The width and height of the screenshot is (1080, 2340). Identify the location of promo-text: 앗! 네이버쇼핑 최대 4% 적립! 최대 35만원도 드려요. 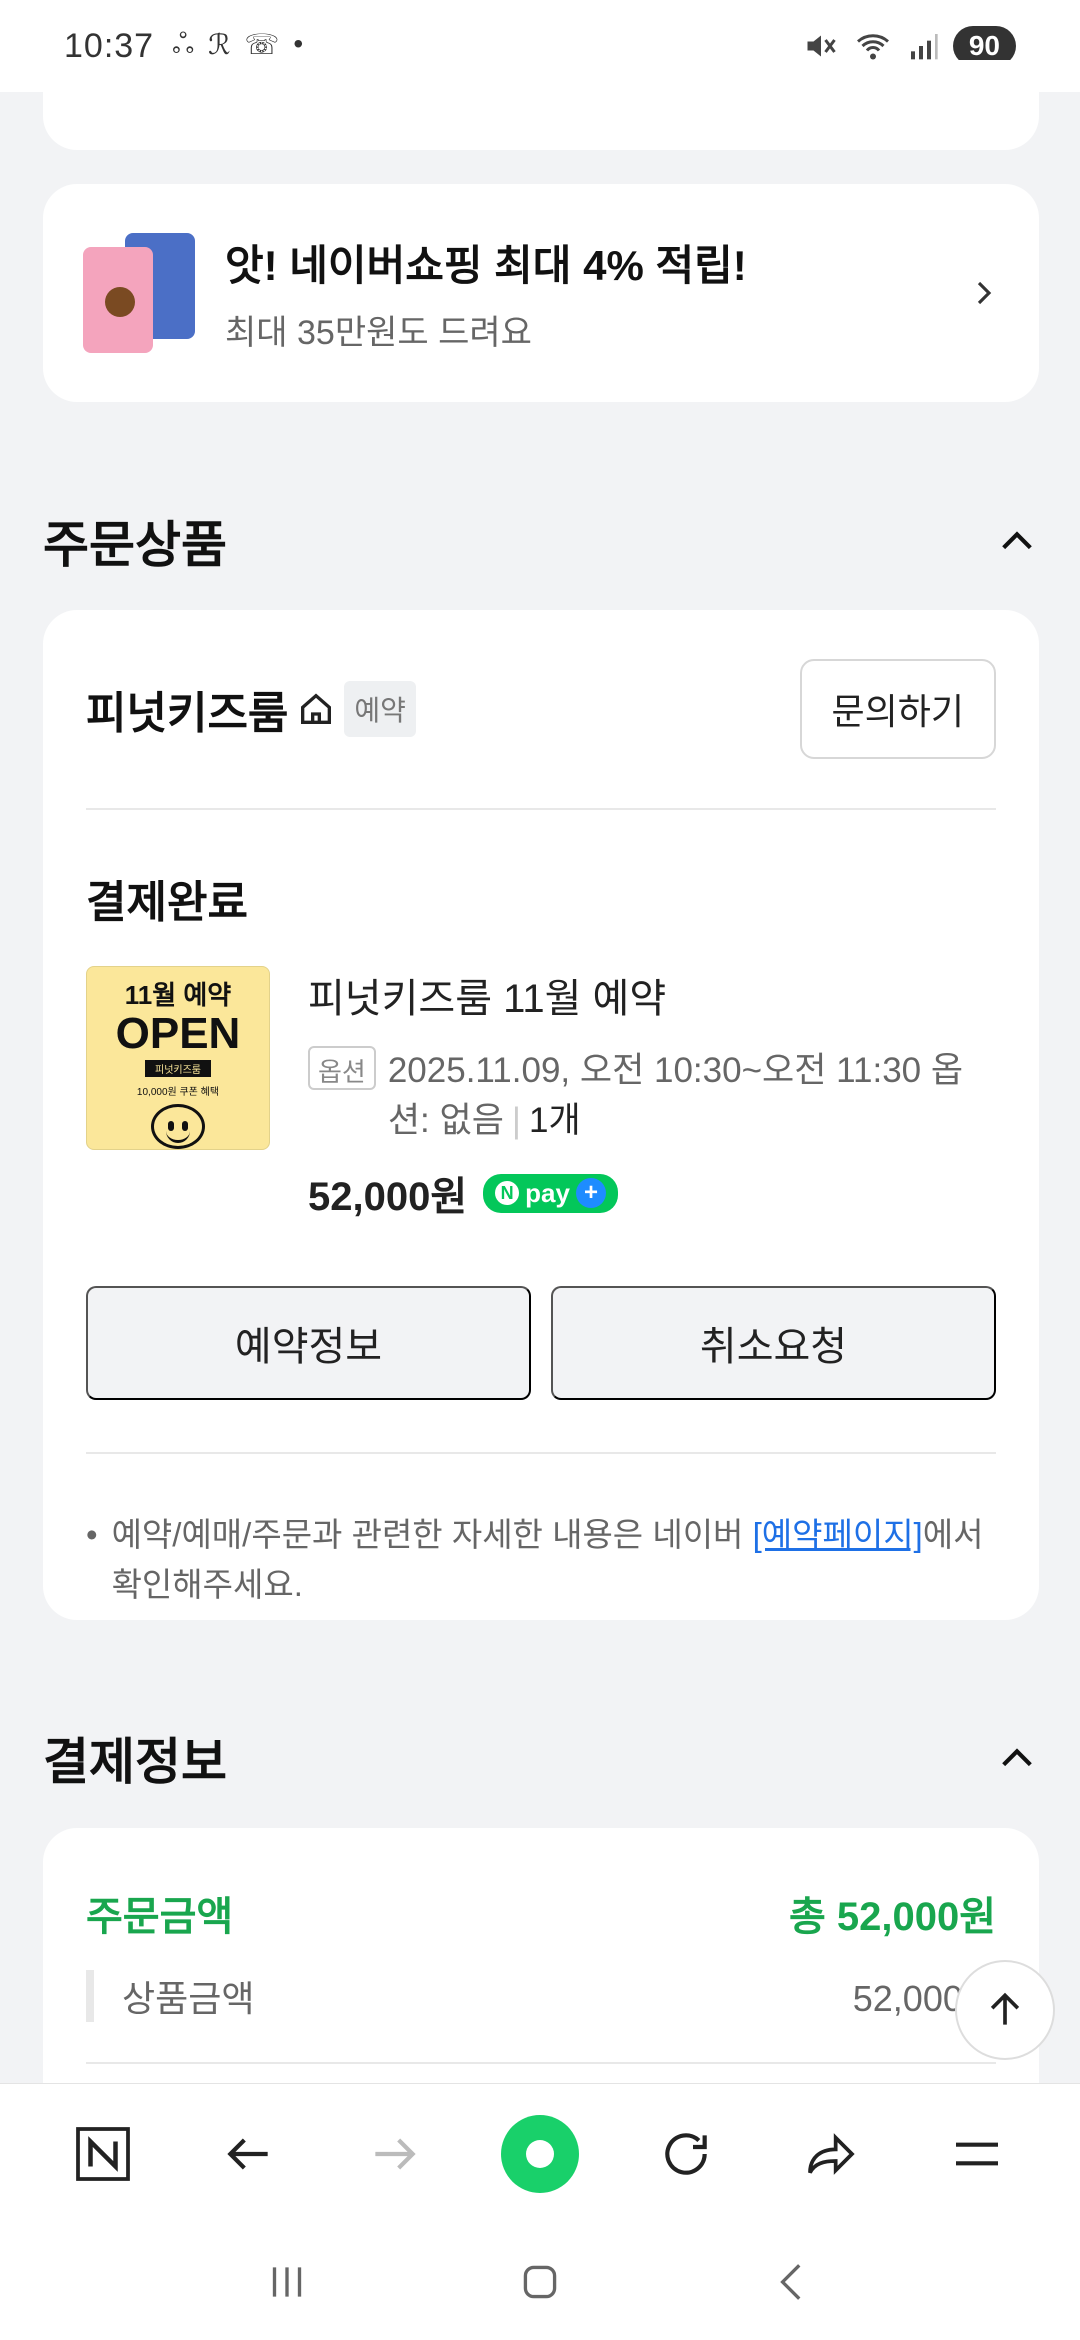
(486, 293).